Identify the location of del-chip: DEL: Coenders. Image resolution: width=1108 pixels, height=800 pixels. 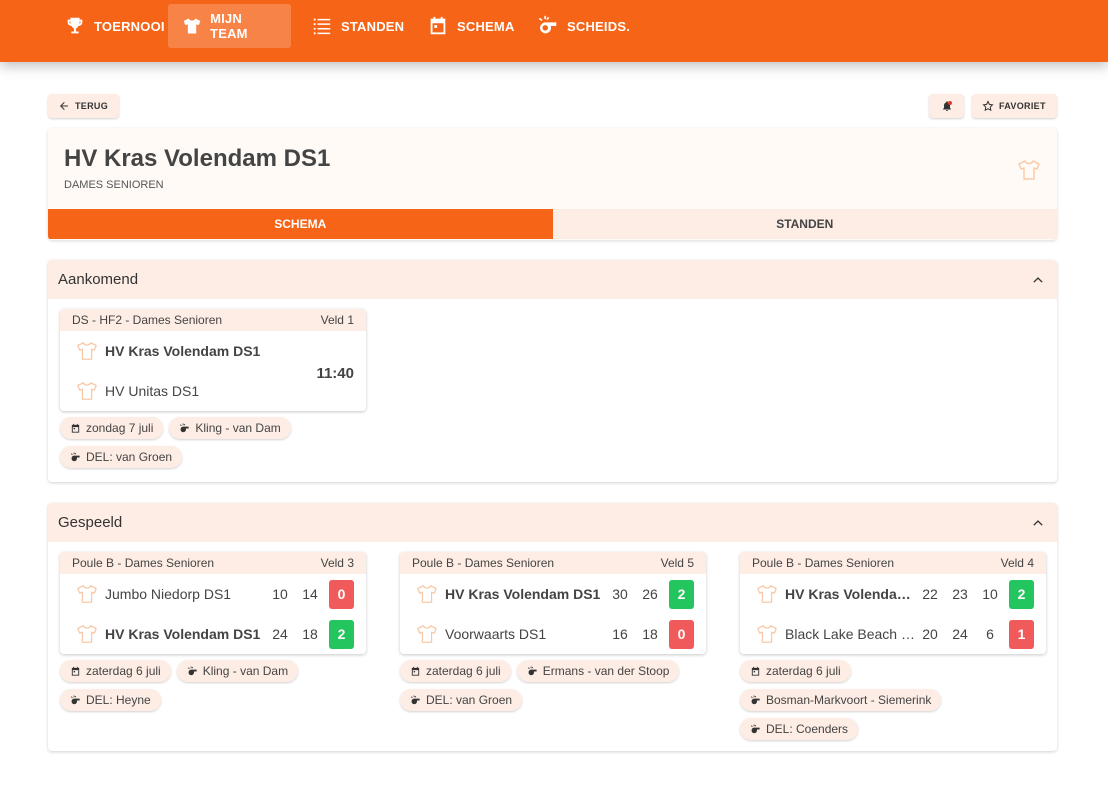
(799, 729).